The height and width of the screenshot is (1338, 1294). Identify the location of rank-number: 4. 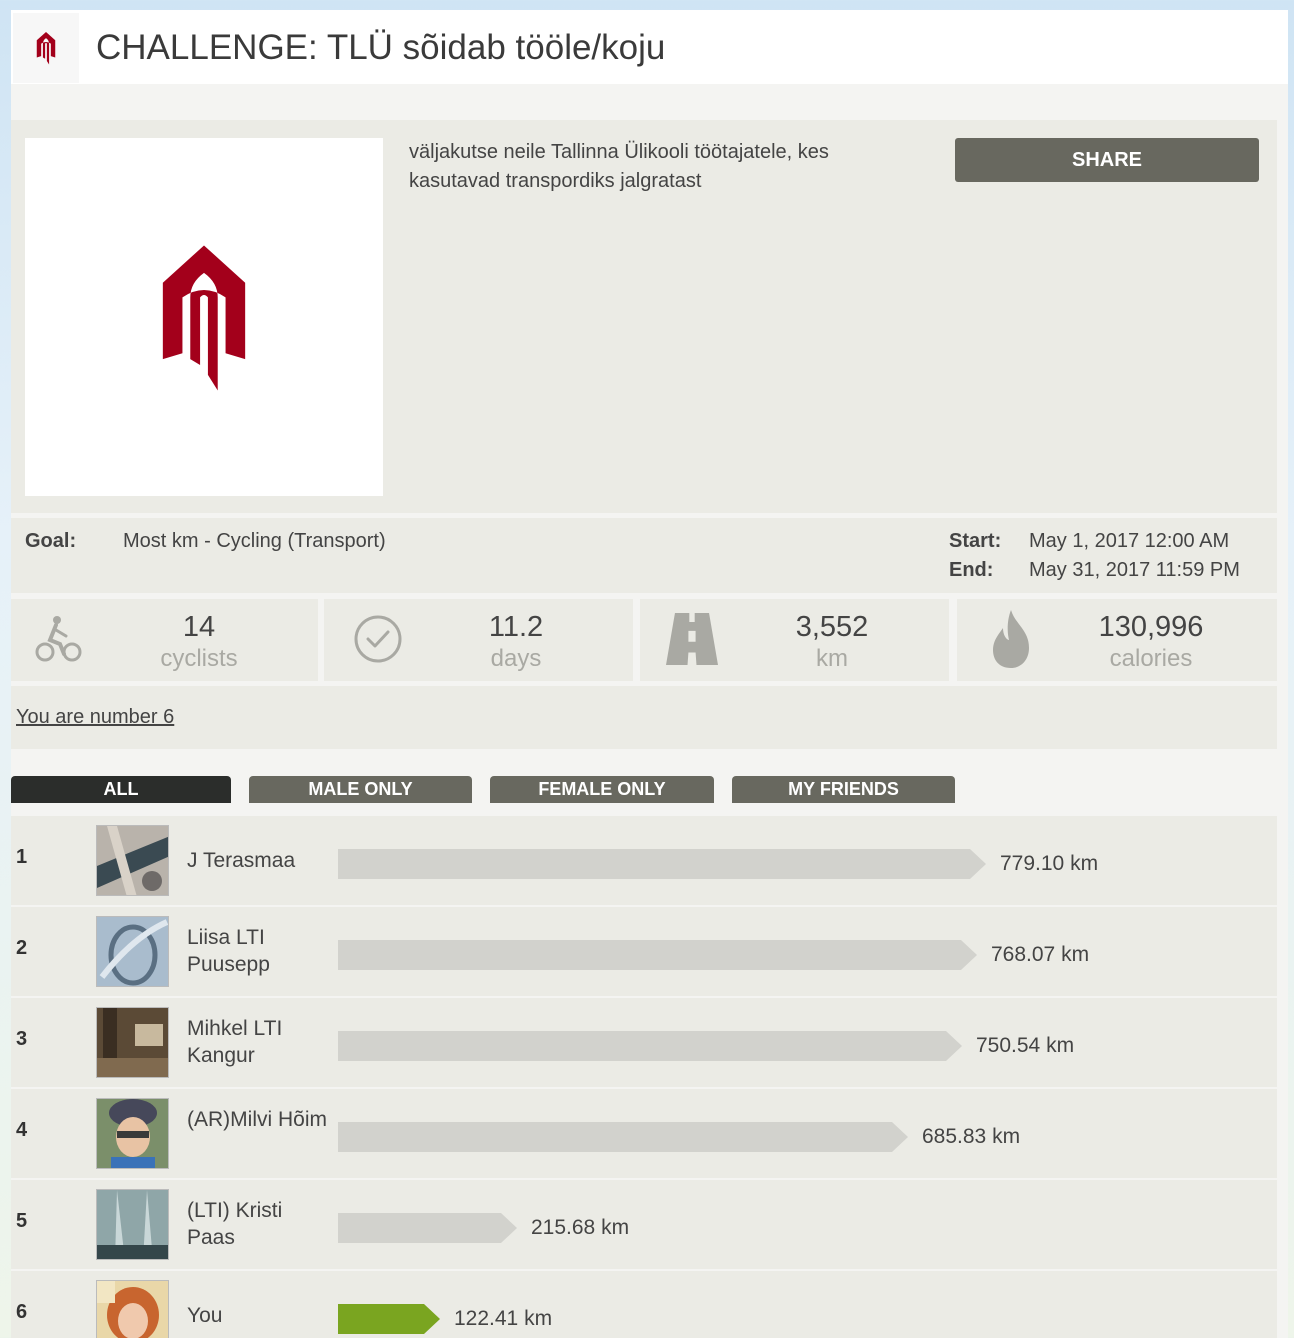
(22, 1130).